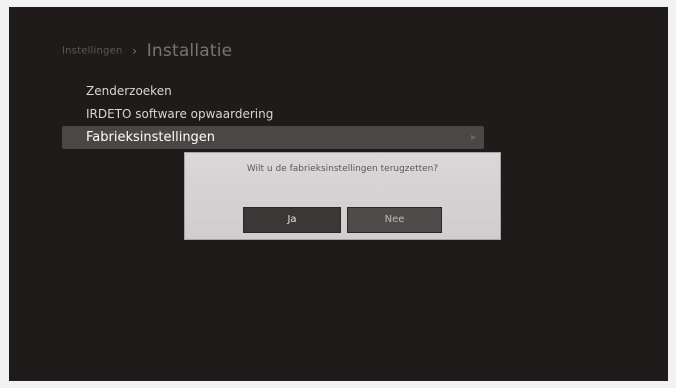  I want to click on yes-button: Ja, so click(292, 220).